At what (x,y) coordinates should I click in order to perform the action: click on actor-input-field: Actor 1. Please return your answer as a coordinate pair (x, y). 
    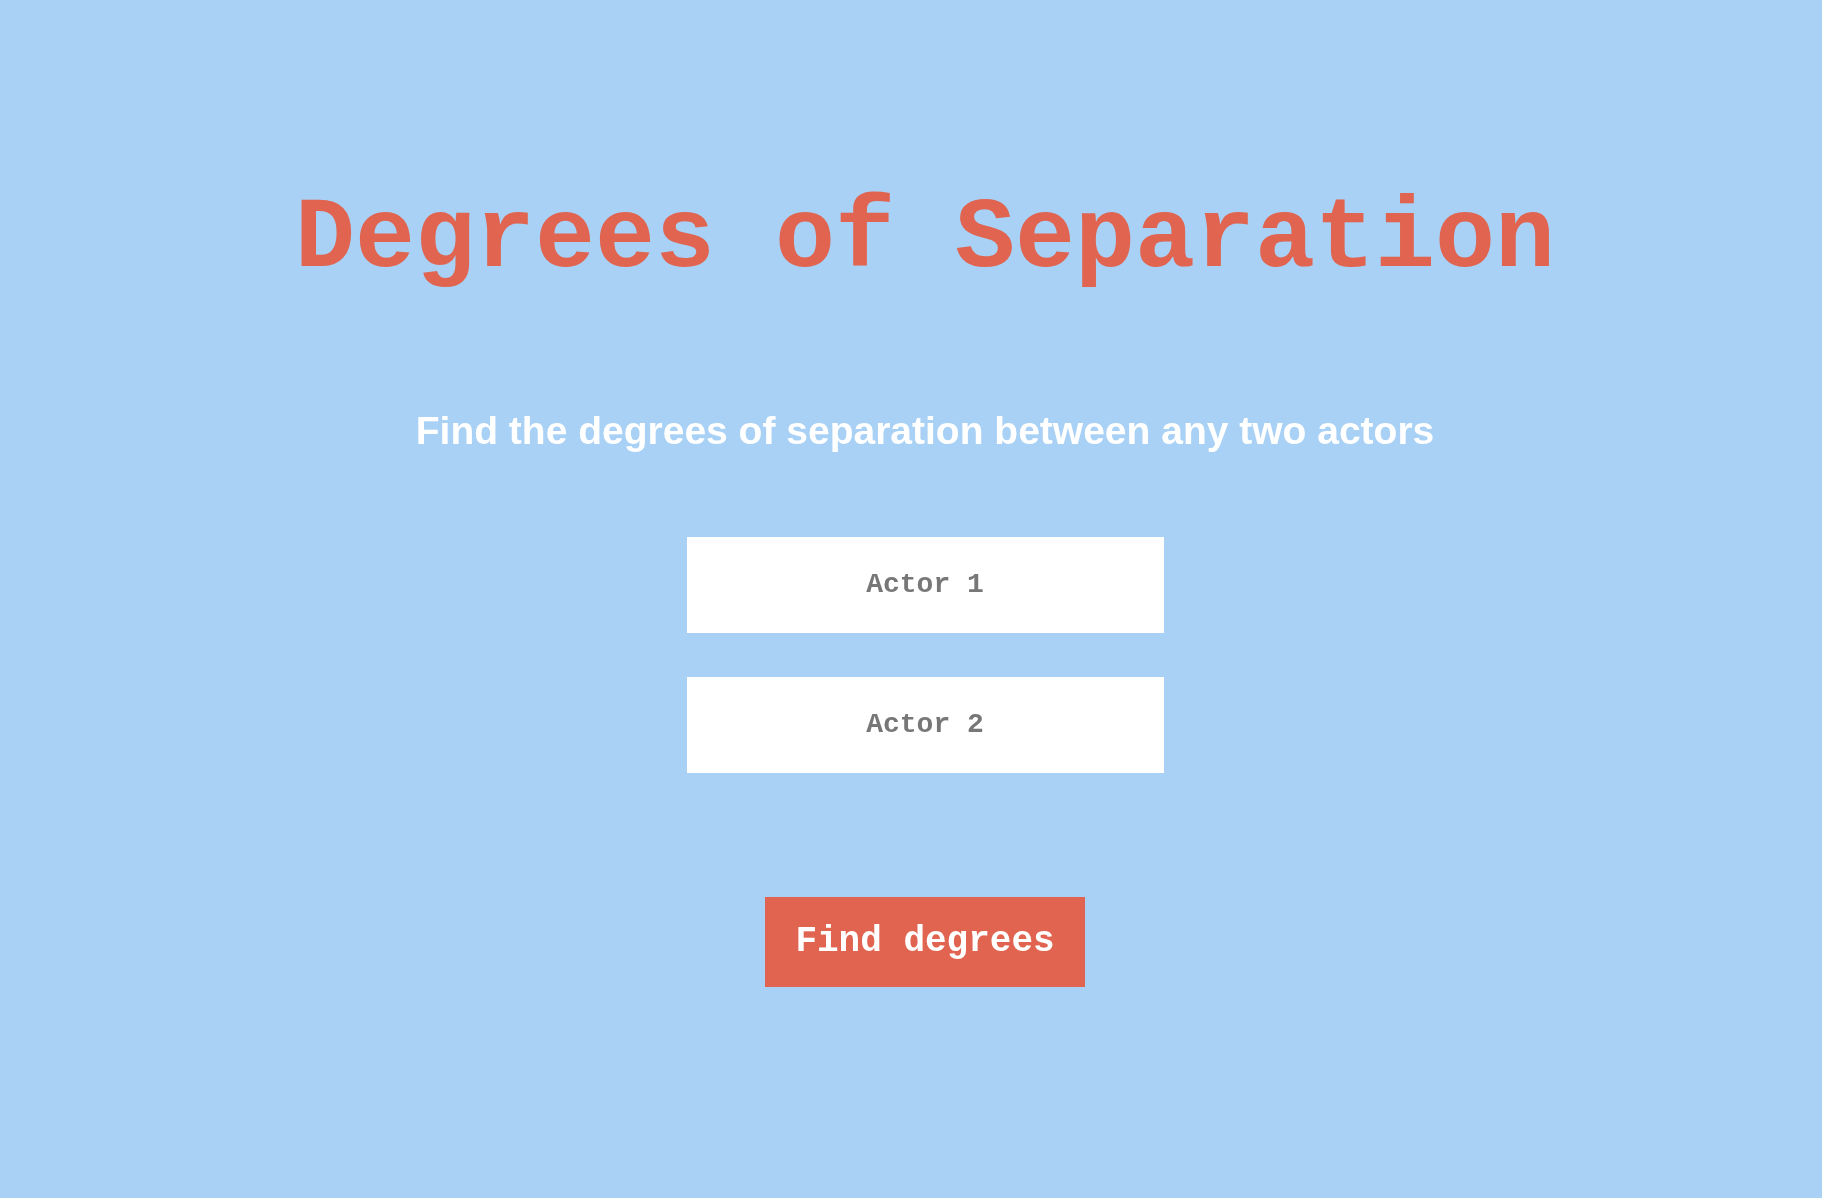
    Looking at the image, I should click on (925, 584).